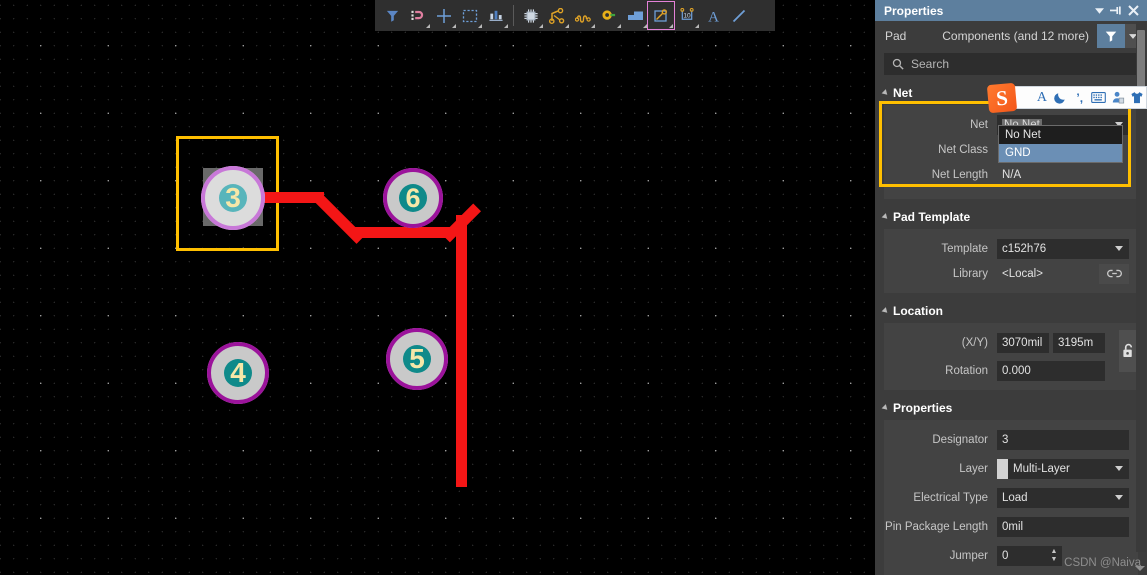 The width and height of the screenshot is (1147, 575). What do you see at coordinates (1102, 563) in the screenshot?
I see `watermark-text: CSDN @Naiva` at bounding box center [1102, 563].